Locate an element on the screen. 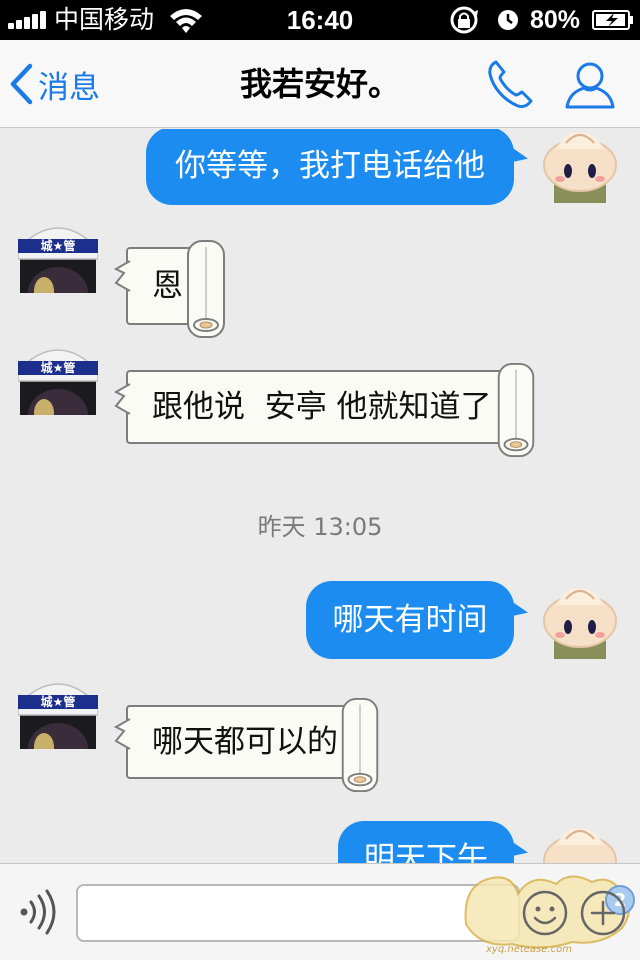 The height and width of the screenshot is (960, 640). received-message-bubble: 哪天都可以的 is located at coordinates (246, 745).